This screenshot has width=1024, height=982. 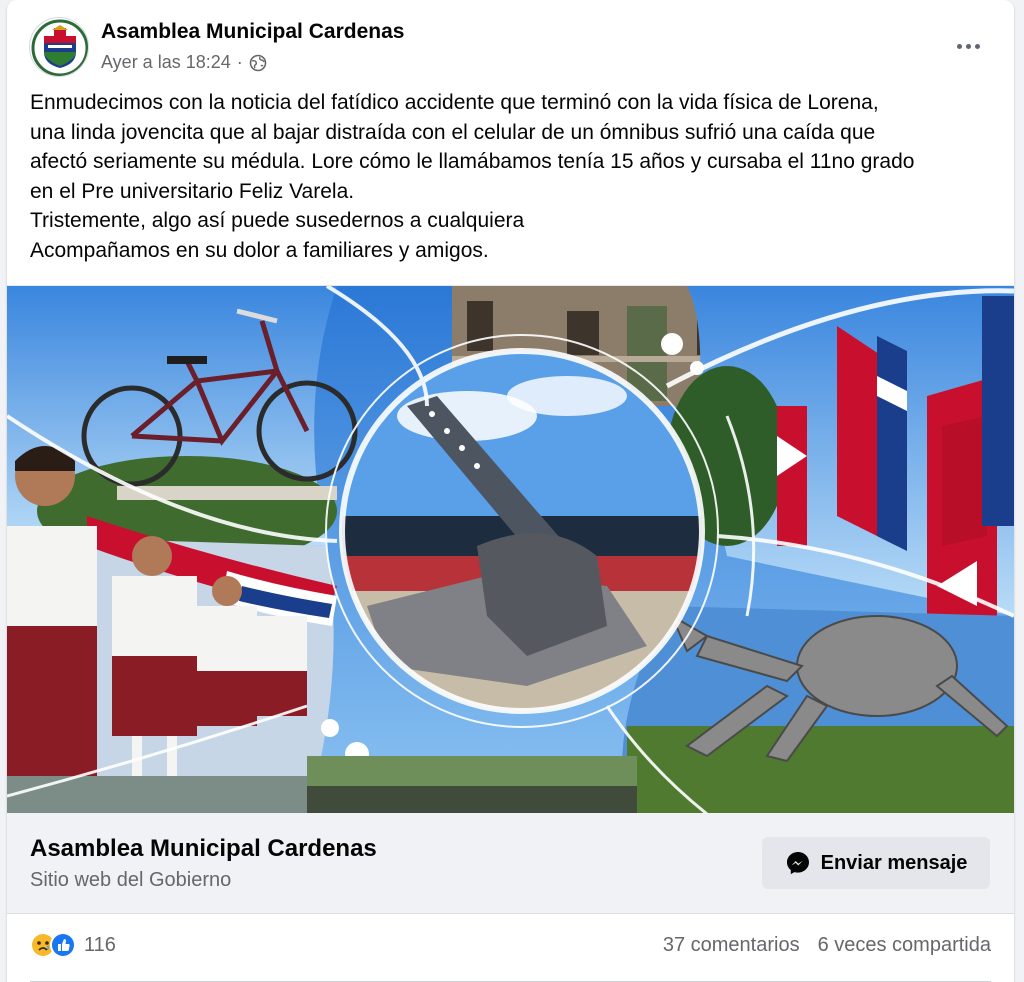 I want to click on engagement-stats: 37 comentarios 6 veces compartida, so click(x=827, y=945).